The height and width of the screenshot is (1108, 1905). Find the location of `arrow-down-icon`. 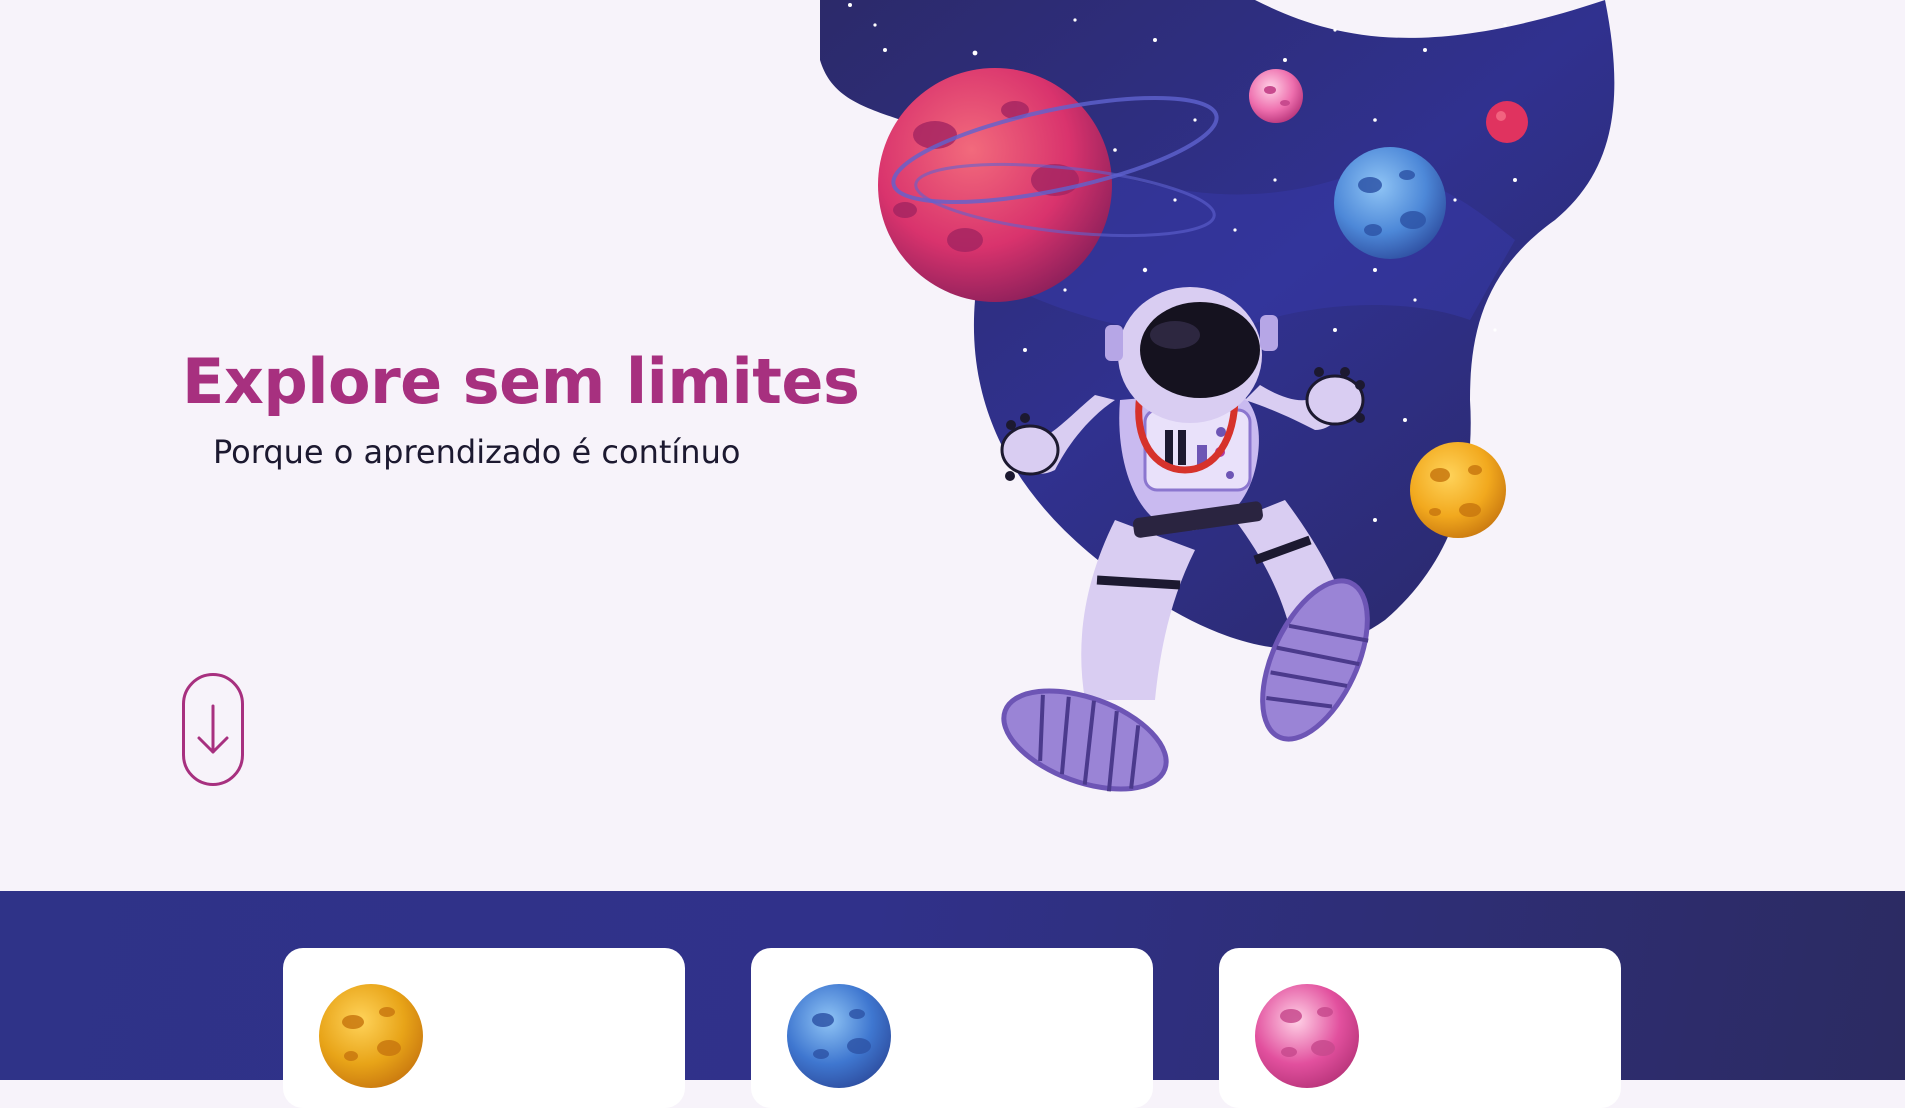

arrow-down-icon is located at coordinates (213, 728).